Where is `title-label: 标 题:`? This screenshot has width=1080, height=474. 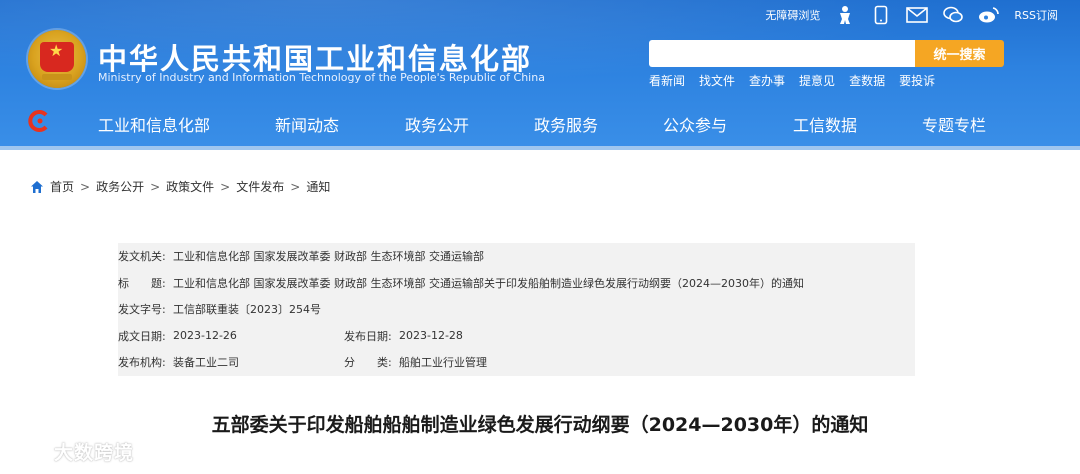
title-label: 标 题: is located at coordinates (142, 283).